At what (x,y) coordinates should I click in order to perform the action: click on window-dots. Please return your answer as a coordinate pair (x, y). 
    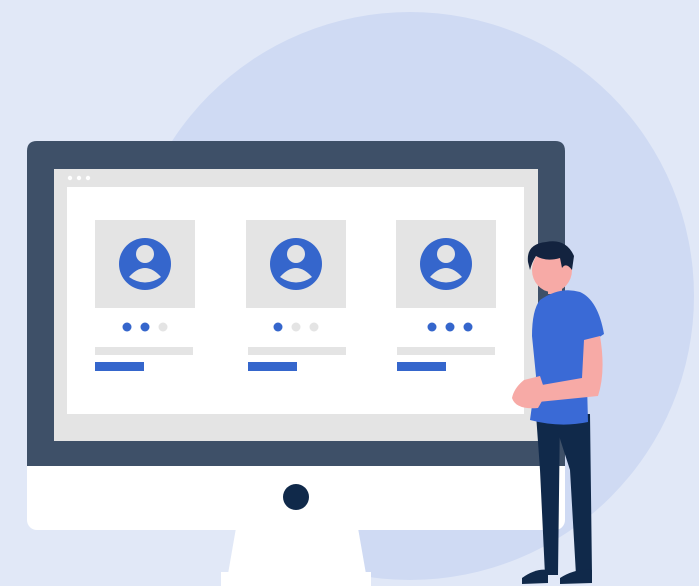
    Looking at the image, I should click on (79, 178).